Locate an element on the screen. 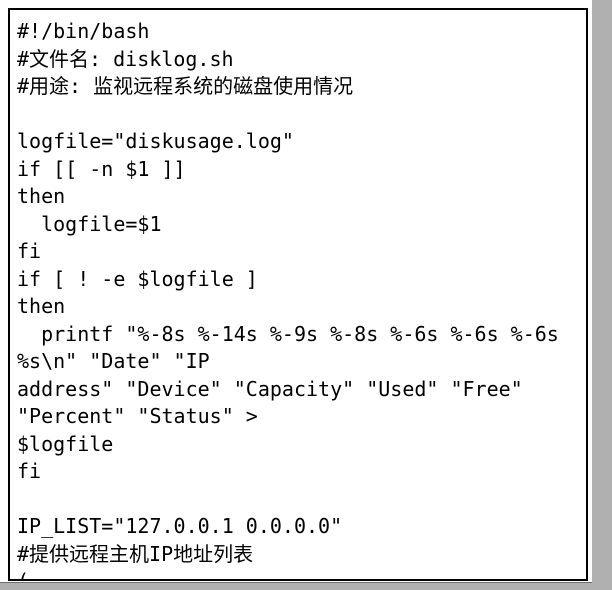  code-line: "Percent" "Status" > is located at coordinates (137, 416).